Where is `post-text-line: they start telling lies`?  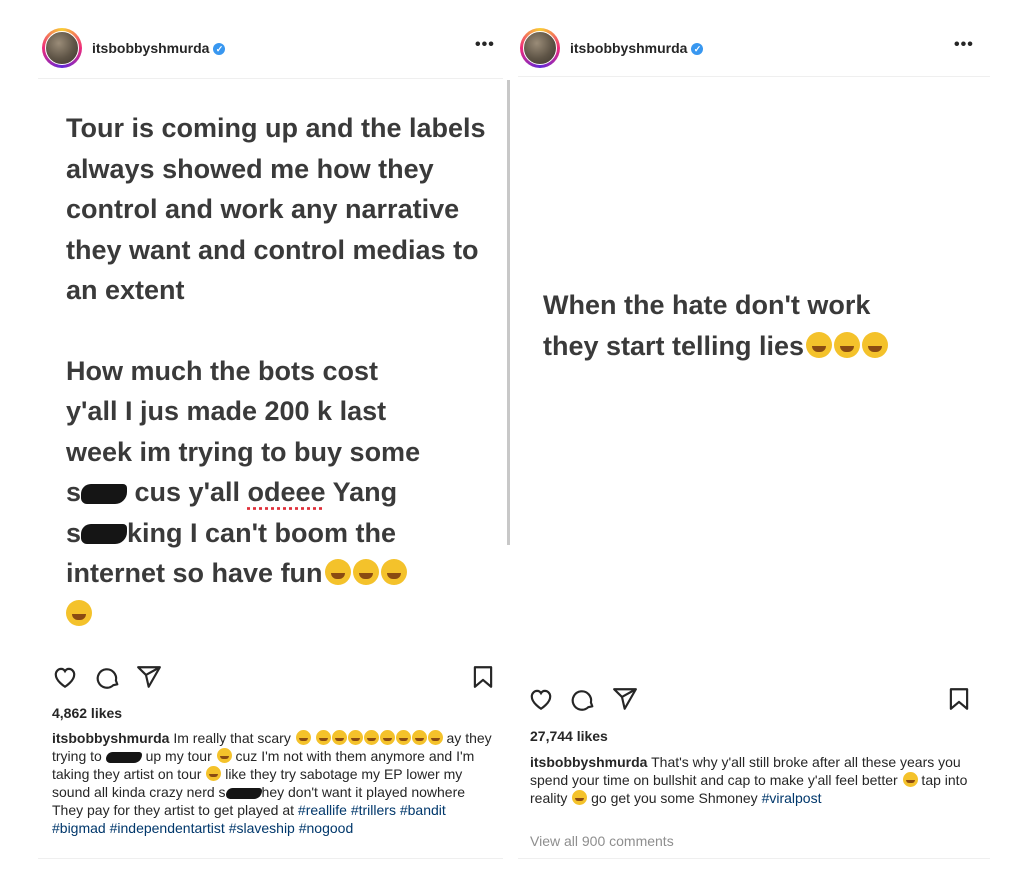 post-text-line: they start telling lies is located at coordinates (763, 346).